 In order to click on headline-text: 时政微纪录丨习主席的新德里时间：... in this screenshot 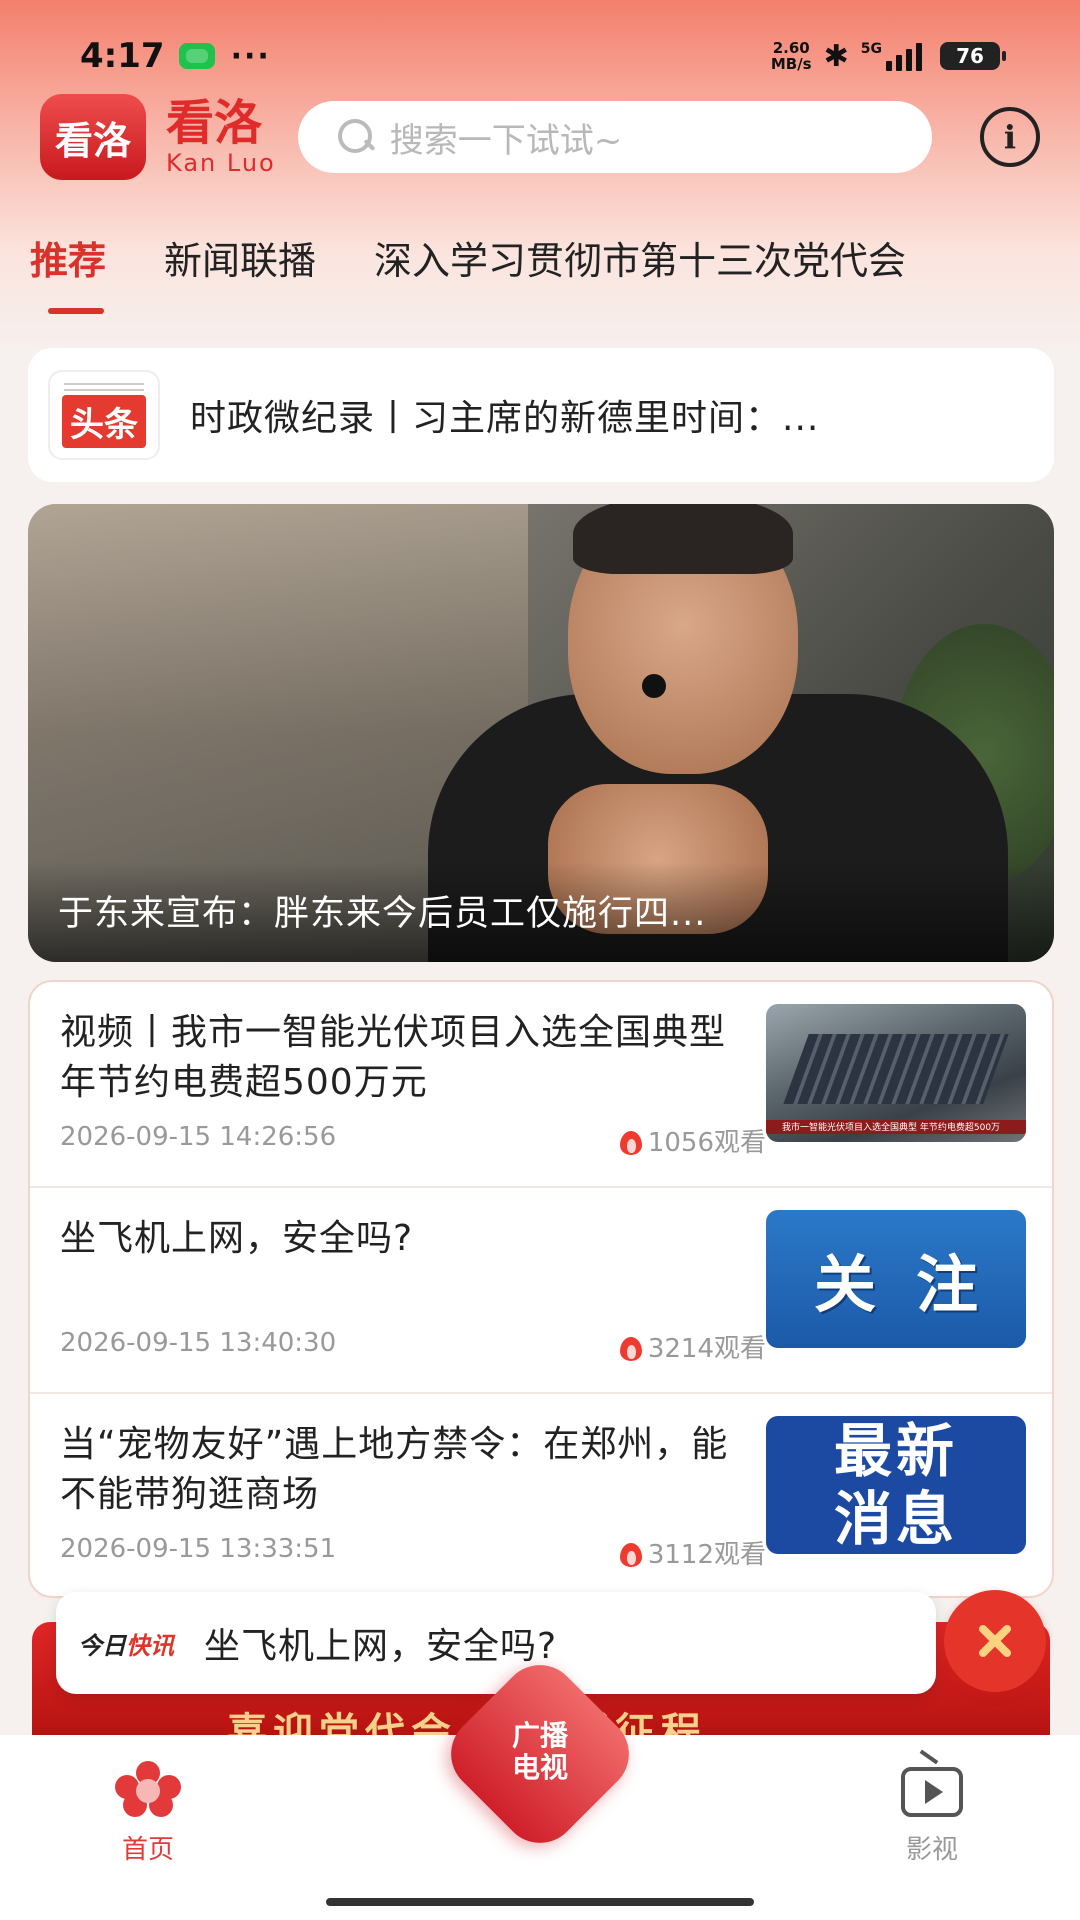, I will do `click(505, 418)`.